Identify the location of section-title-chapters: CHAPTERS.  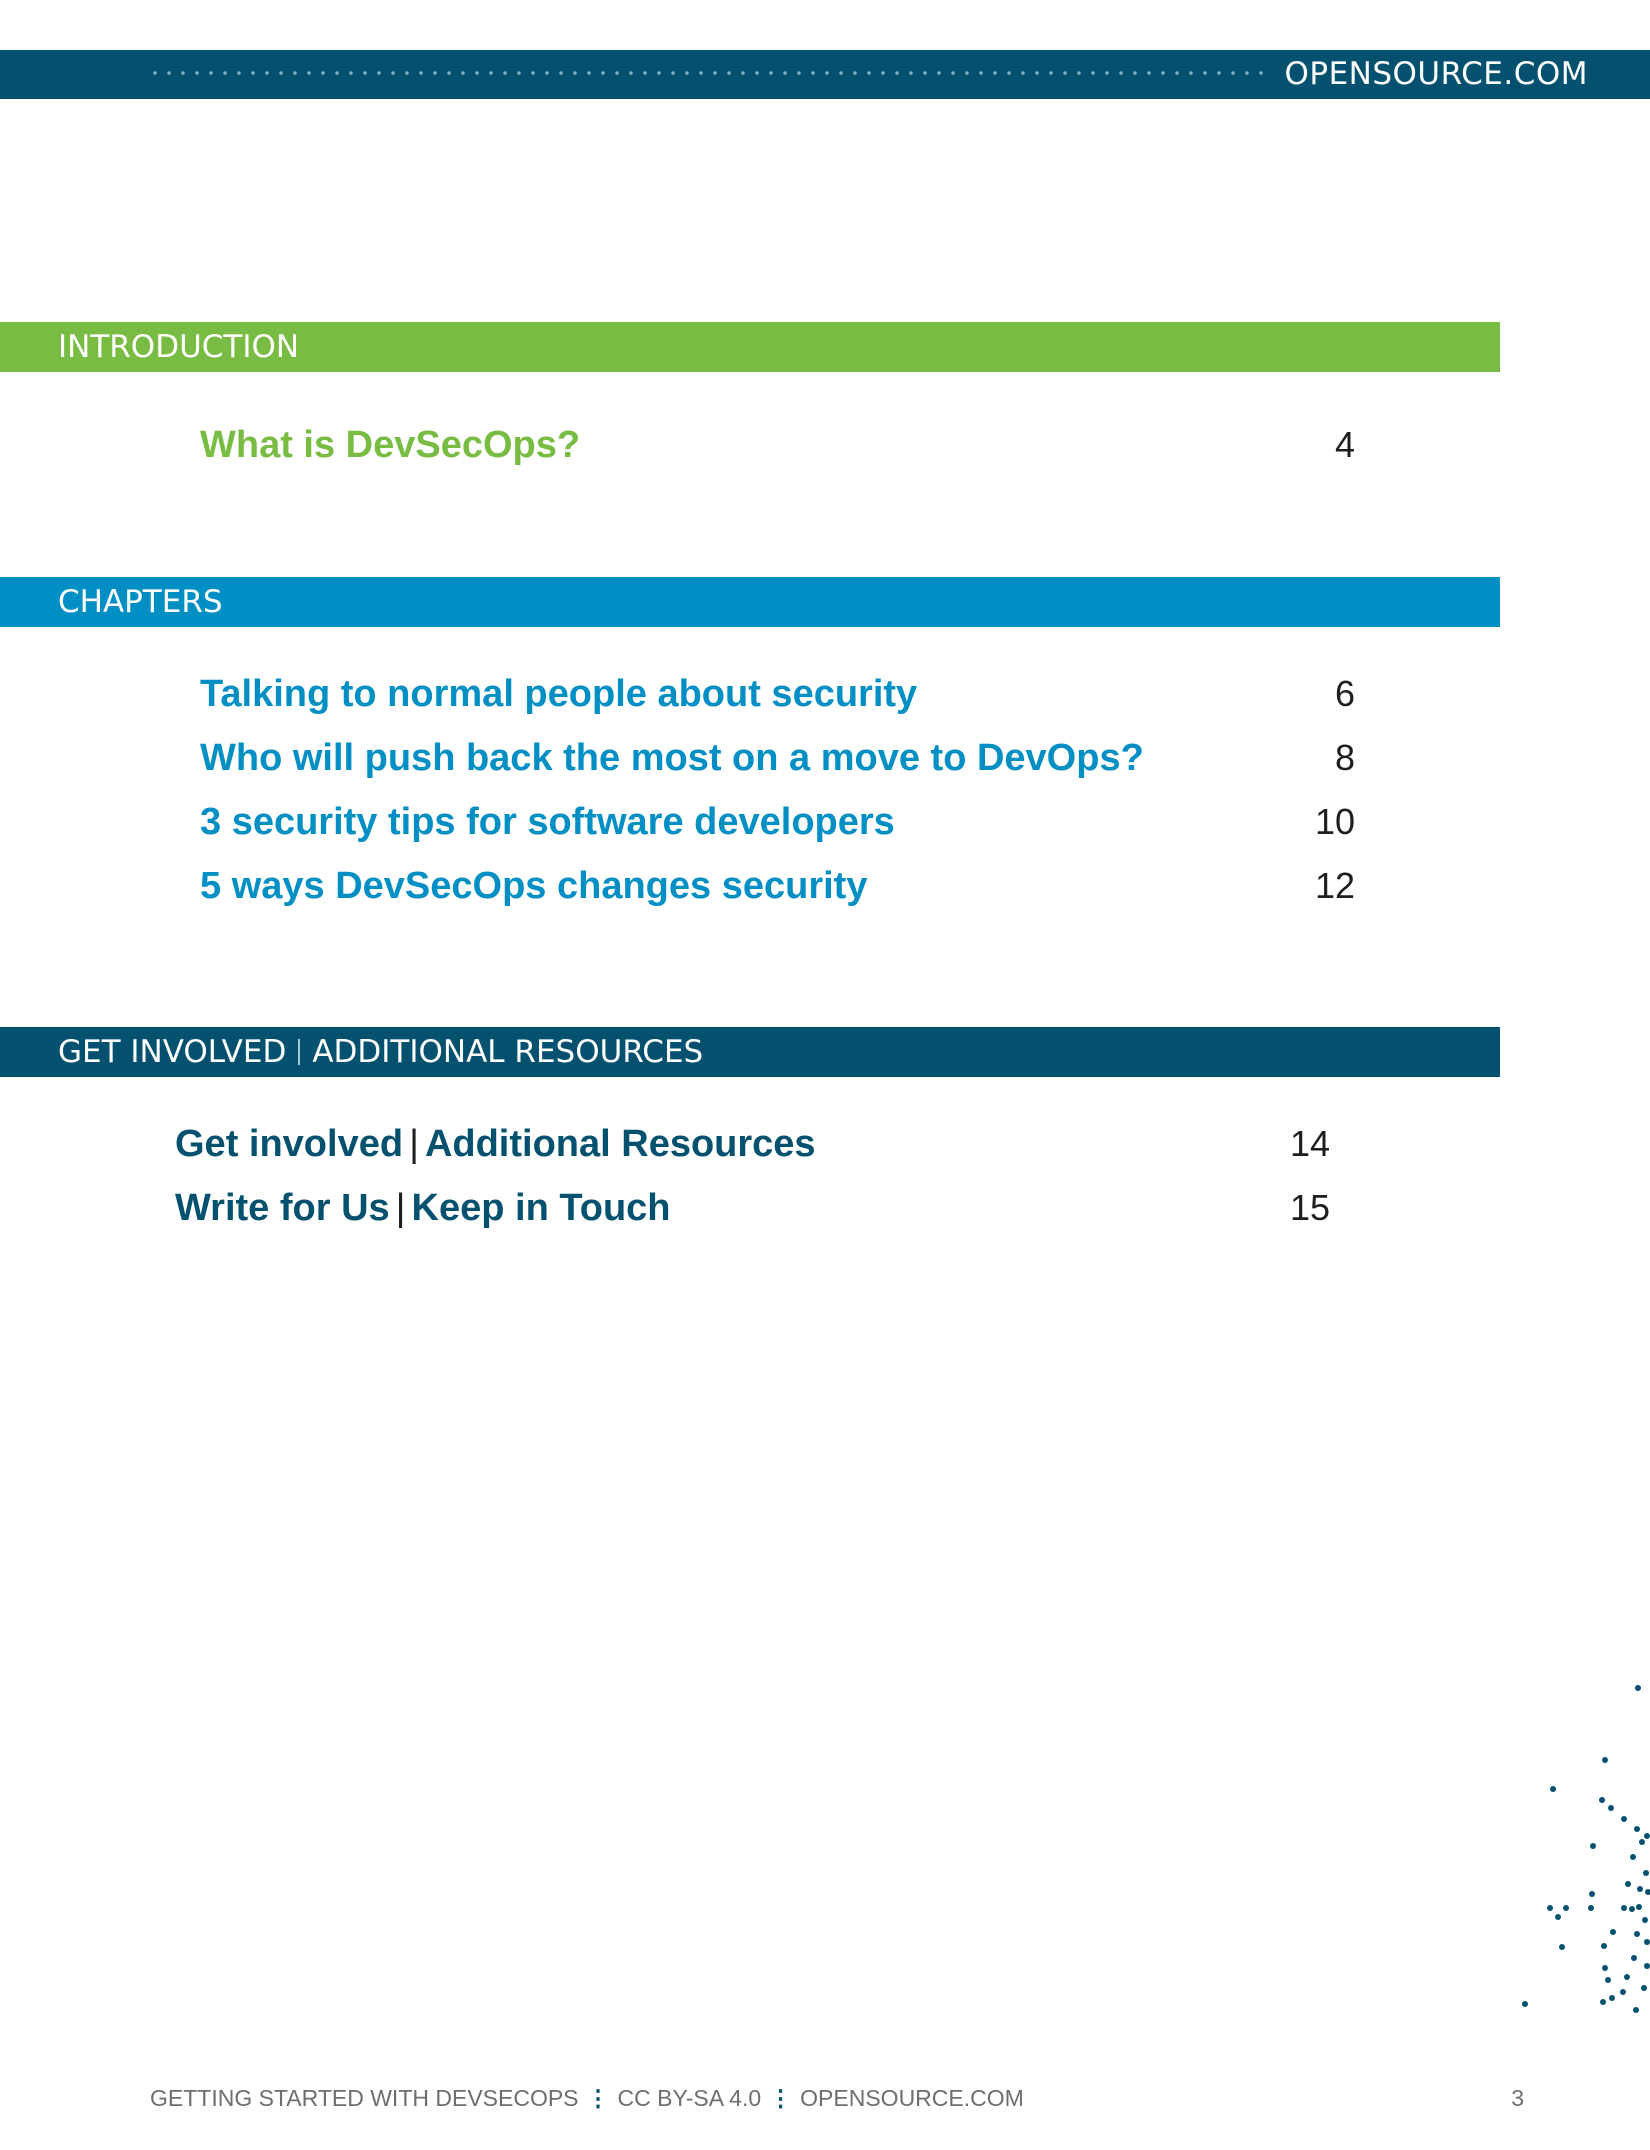
(140, 602).